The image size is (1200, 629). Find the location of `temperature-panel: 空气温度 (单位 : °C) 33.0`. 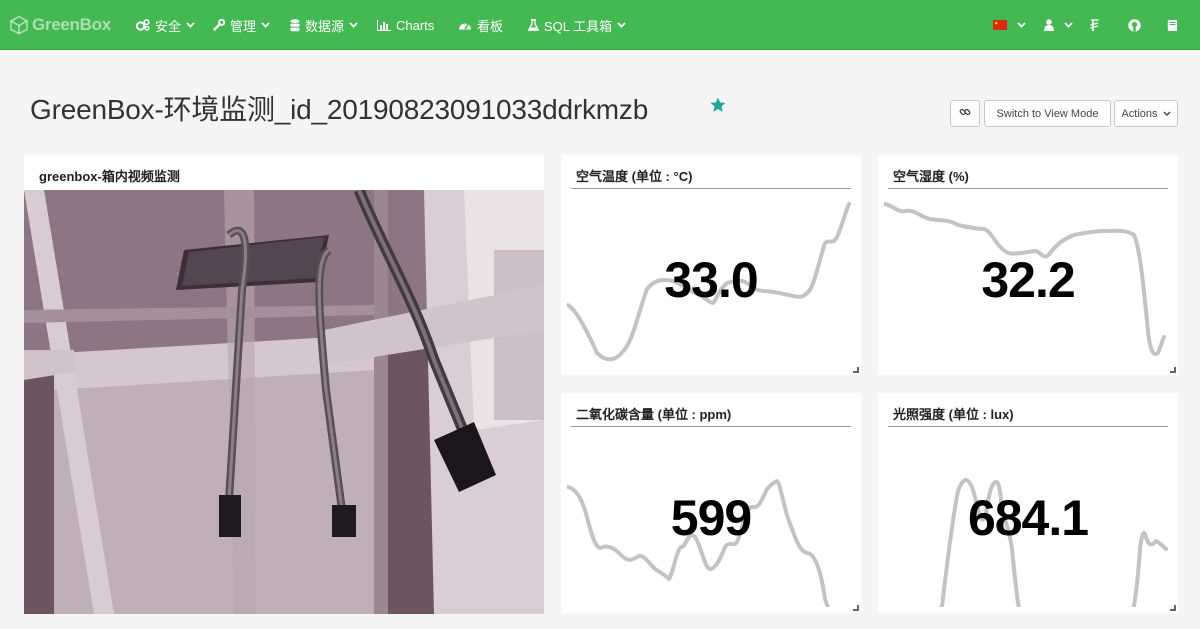

temperature-panel: 空气温度 (单位 : °C) 33.0 is located at coordinates (711, 265).